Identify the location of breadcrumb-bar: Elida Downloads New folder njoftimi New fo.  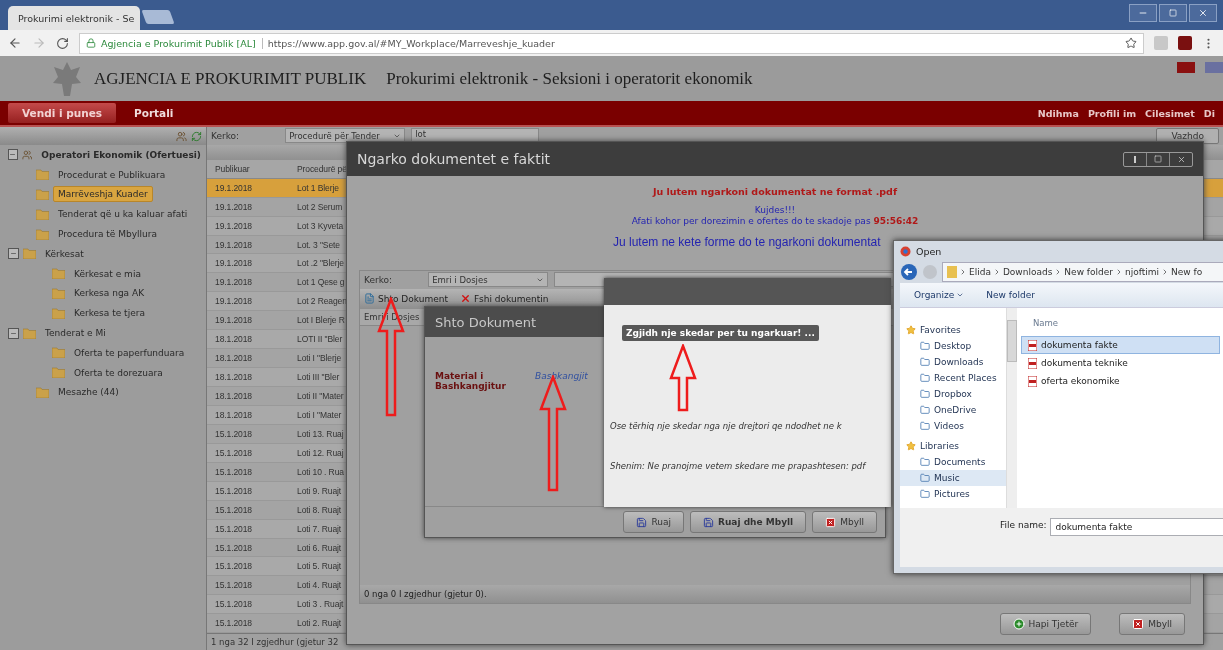
(1082, 272).